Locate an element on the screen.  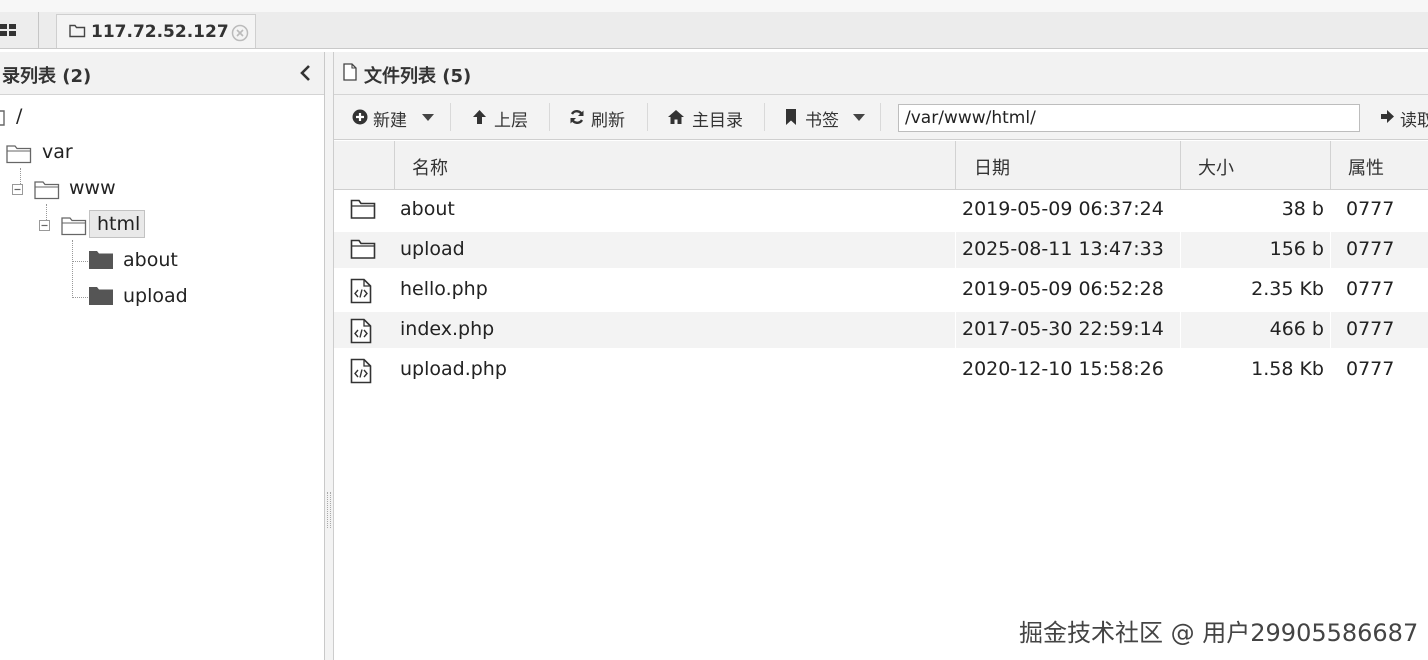
refresh-button: 刷新 is located at coordinates (608, 117).